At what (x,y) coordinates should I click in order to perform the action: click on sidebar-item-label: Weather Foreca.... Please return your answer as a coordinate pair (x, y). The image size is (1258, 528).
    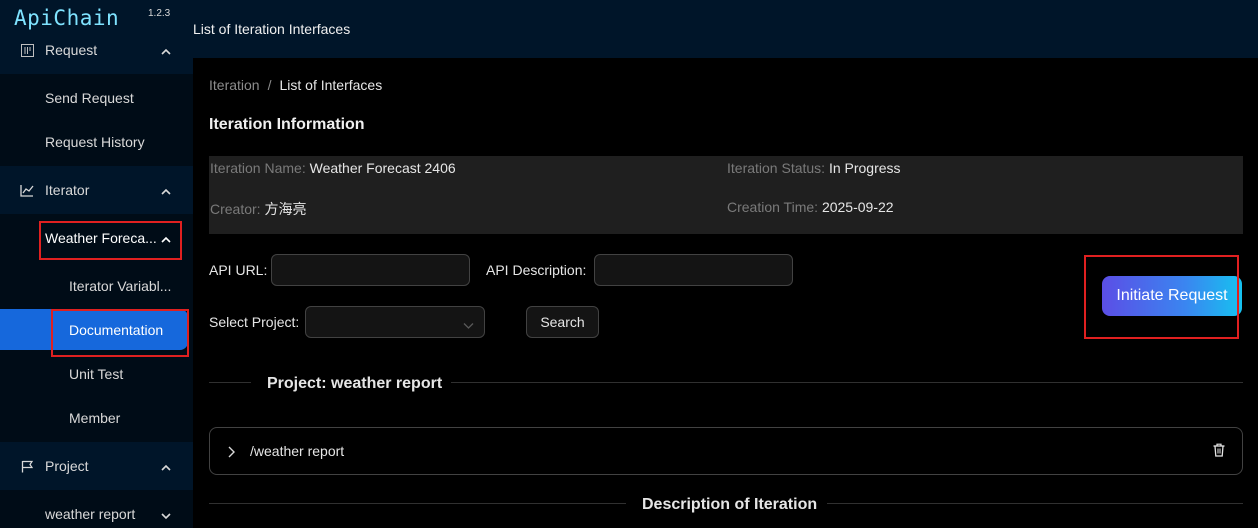
    Looking at the image, I should click on (101, 238).